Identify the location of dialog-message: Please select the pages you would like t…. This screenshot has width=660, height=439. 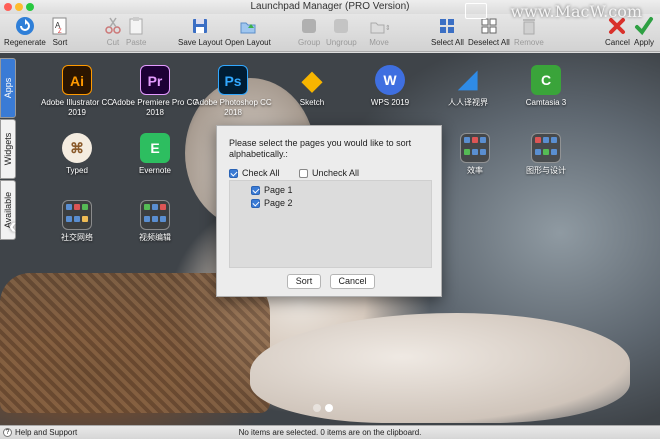
(320, 148).